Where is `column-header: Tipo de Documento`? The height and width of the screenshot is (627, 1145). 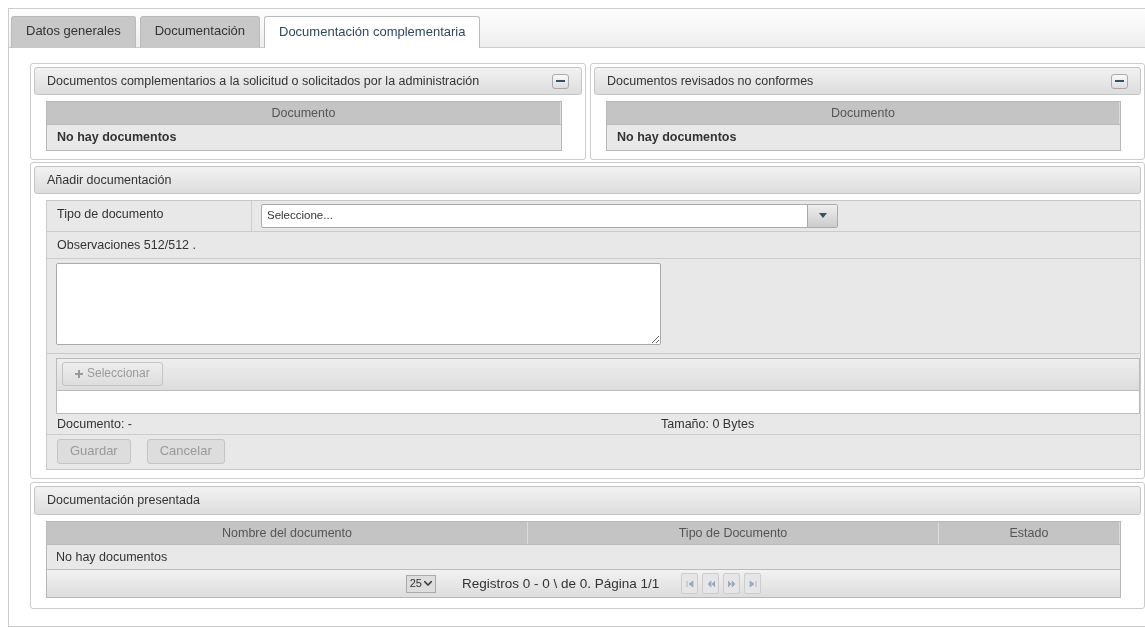
column-header: Tipo de Documento is located at coordinates (733, 532).